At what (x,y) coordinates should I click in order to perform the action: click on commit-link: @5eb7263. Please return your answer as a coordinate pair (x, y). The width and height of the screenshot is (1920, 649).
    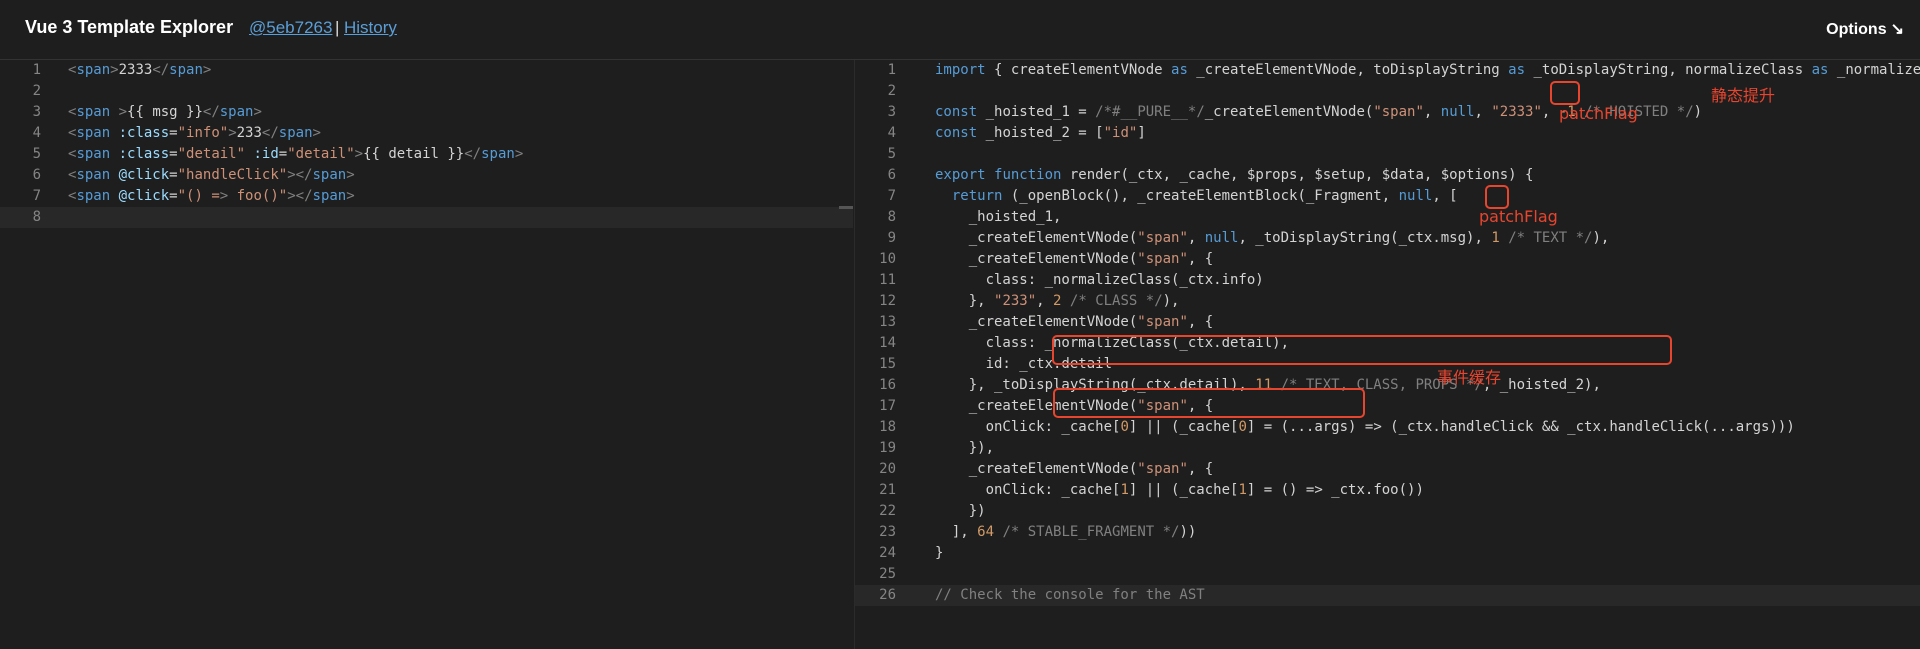
    Looking at the image, I should click on (290, 28).